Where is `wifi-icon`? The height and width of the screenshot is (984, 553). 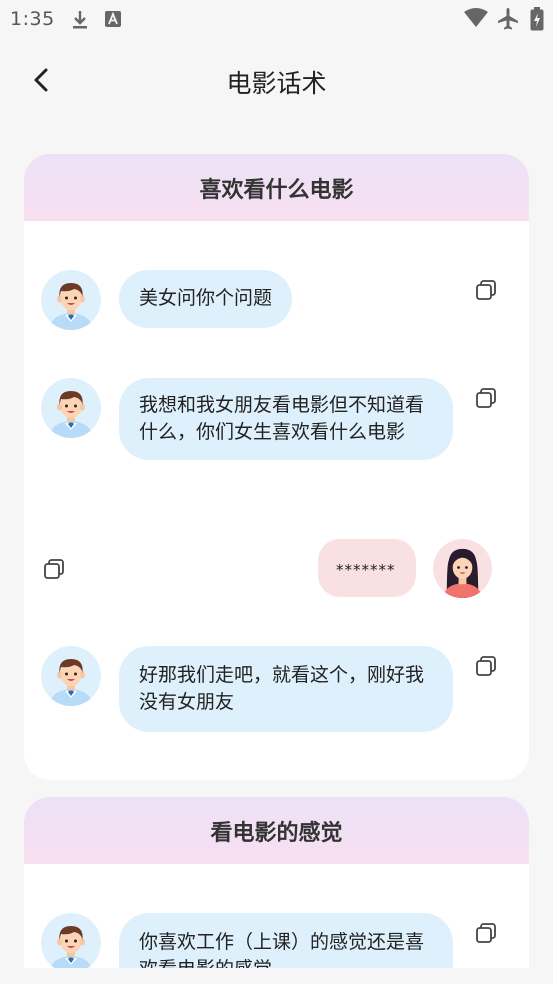
wifi-icon is located at coordinates (476, 17).